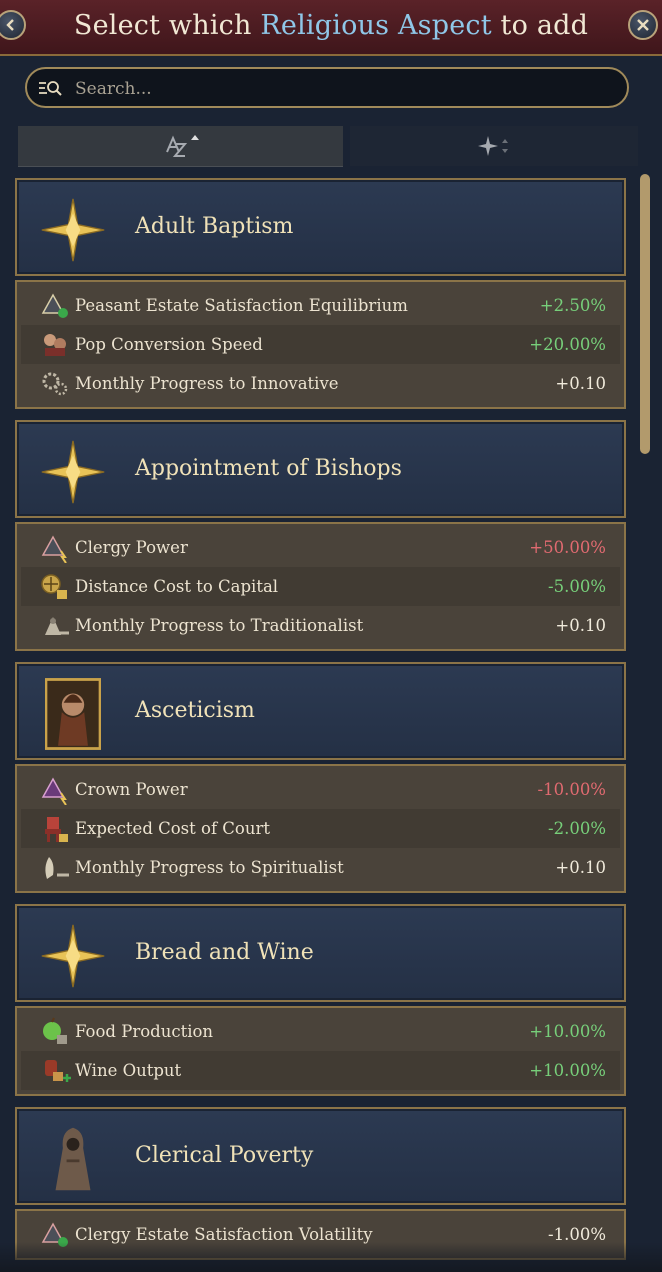  What do you see at coordinates (241, 305) in the screenshot?
I see `effect-label: Peasant Estate Satisfaction Equilibrium` at bounding box center [241, 305].